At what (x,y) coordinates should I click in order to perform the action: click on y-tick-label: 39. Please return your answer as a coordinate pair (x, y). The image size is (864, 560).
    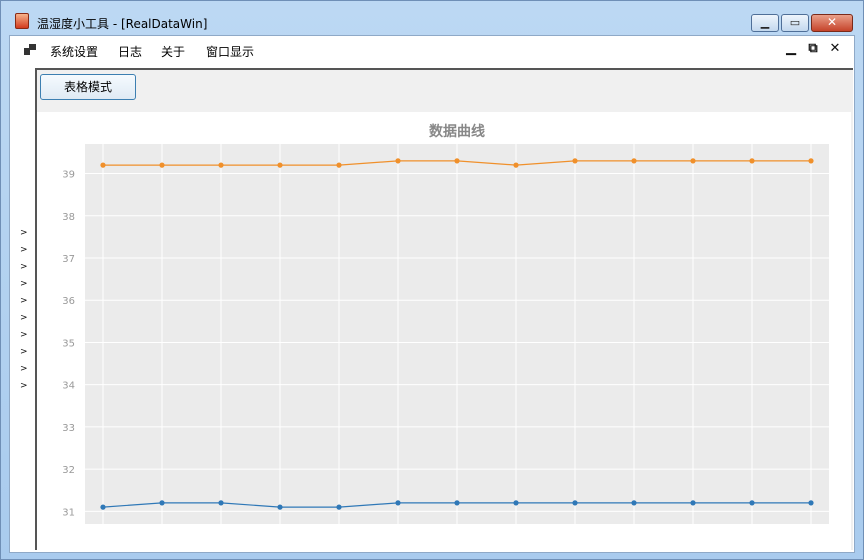
    Looking at the image, I should click on (68, 175).